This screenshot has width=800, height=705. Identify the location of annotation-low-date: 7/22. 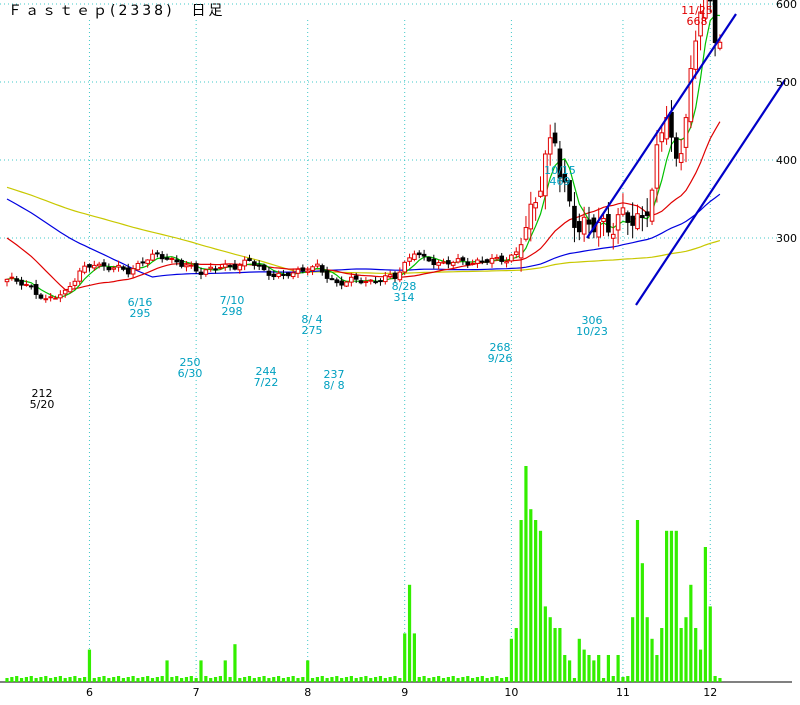
(266, 382).